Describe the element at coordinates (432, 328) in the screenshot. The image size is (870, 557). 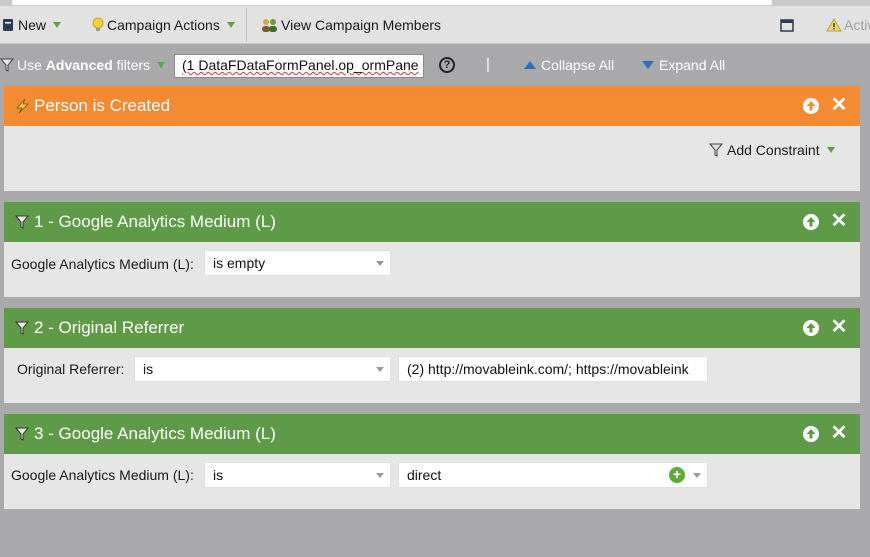
I see `filter-header: 2 - Original Referrer ✕` at that location.